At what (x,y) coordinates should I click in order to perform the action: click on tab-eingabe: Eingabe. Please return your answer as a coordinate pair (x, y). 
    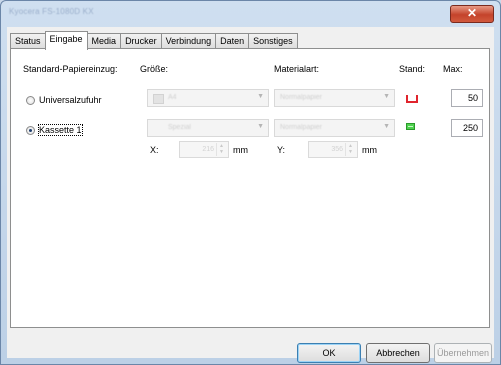
    Looking at the image, I should click on (66, 40).